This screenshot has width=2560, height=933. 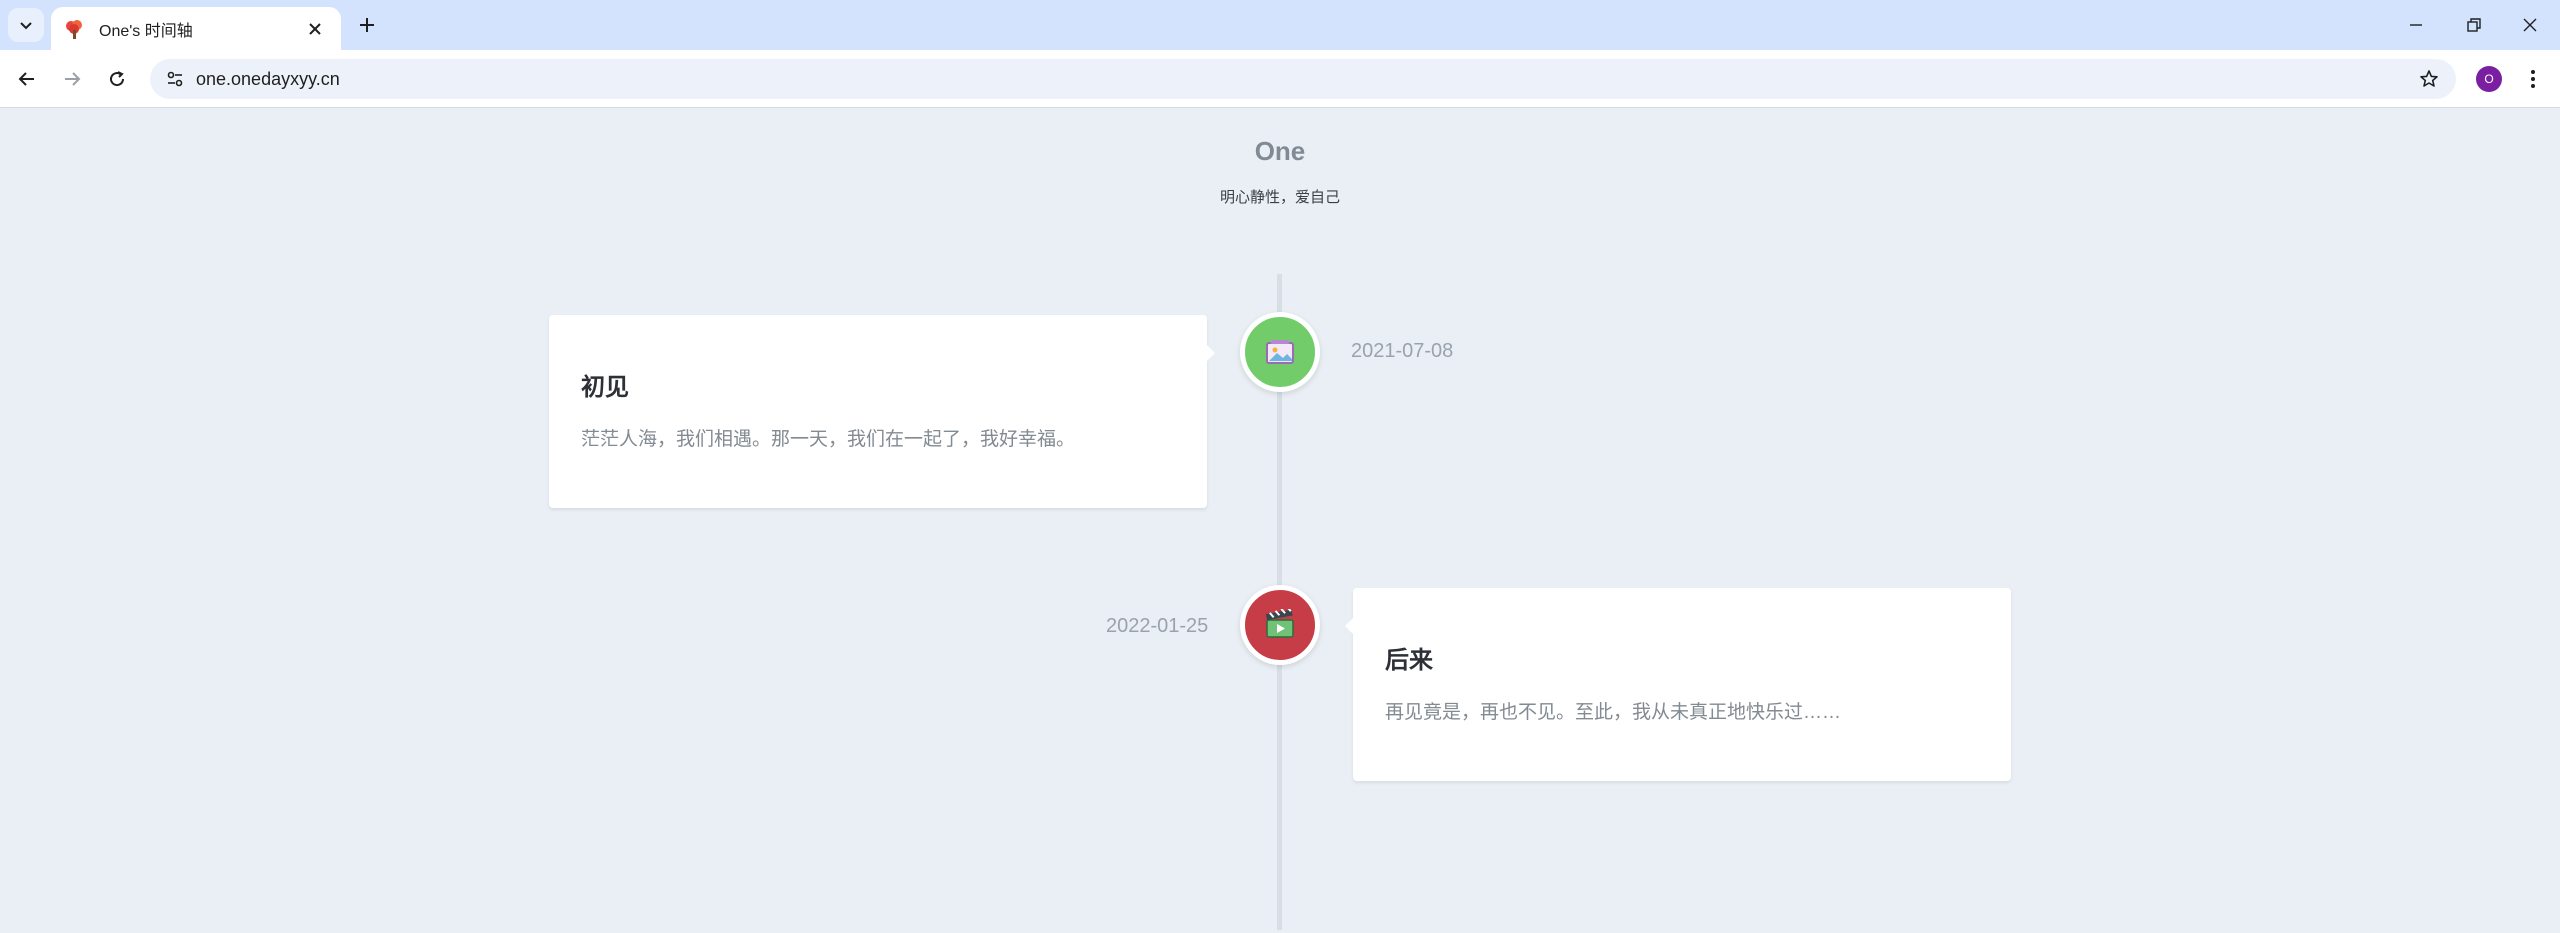 I want to click on active-tab: One's 时间轴, so click(x=196, y=28).